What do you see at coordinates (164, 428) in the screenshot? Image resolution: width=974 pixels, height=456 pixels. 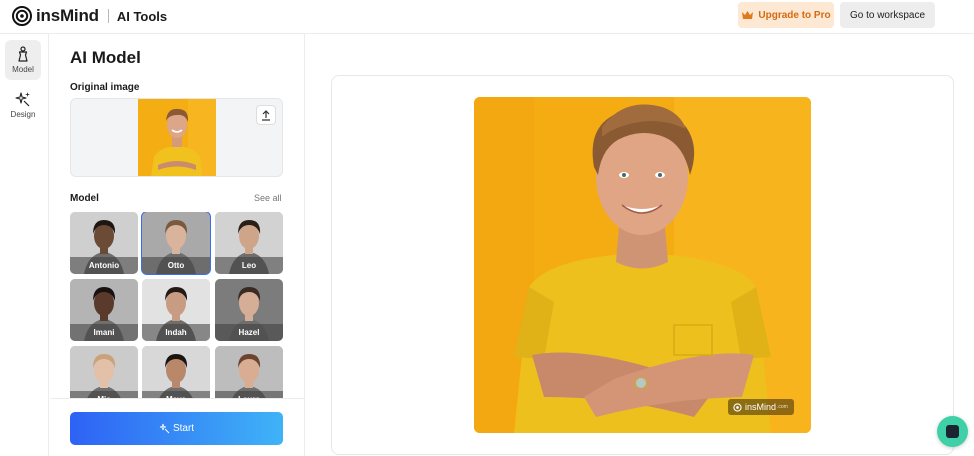 I see `magic-wand-icon` at bounding box center [164, 428].